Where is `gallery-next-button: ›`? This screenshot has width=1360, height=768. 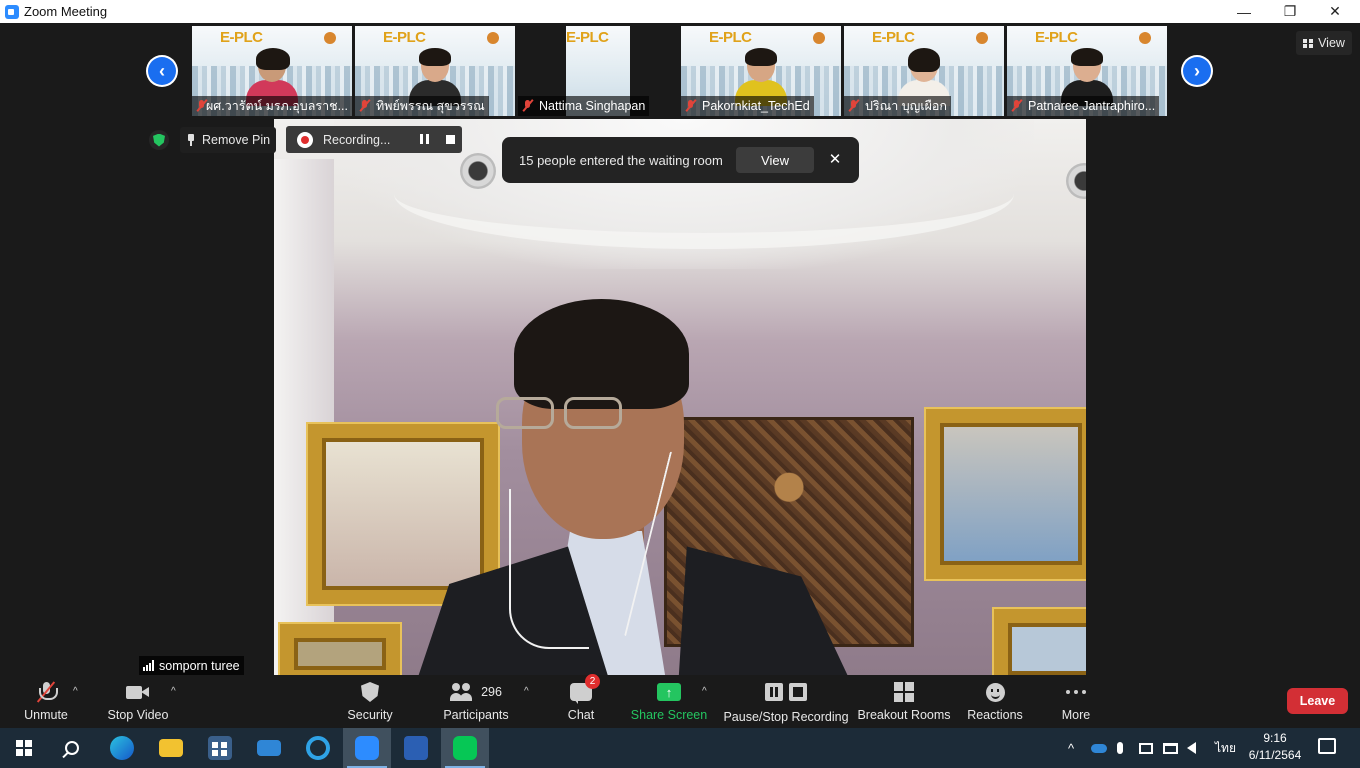
gallery-next-button: › is located at coordinates (1197, 71).